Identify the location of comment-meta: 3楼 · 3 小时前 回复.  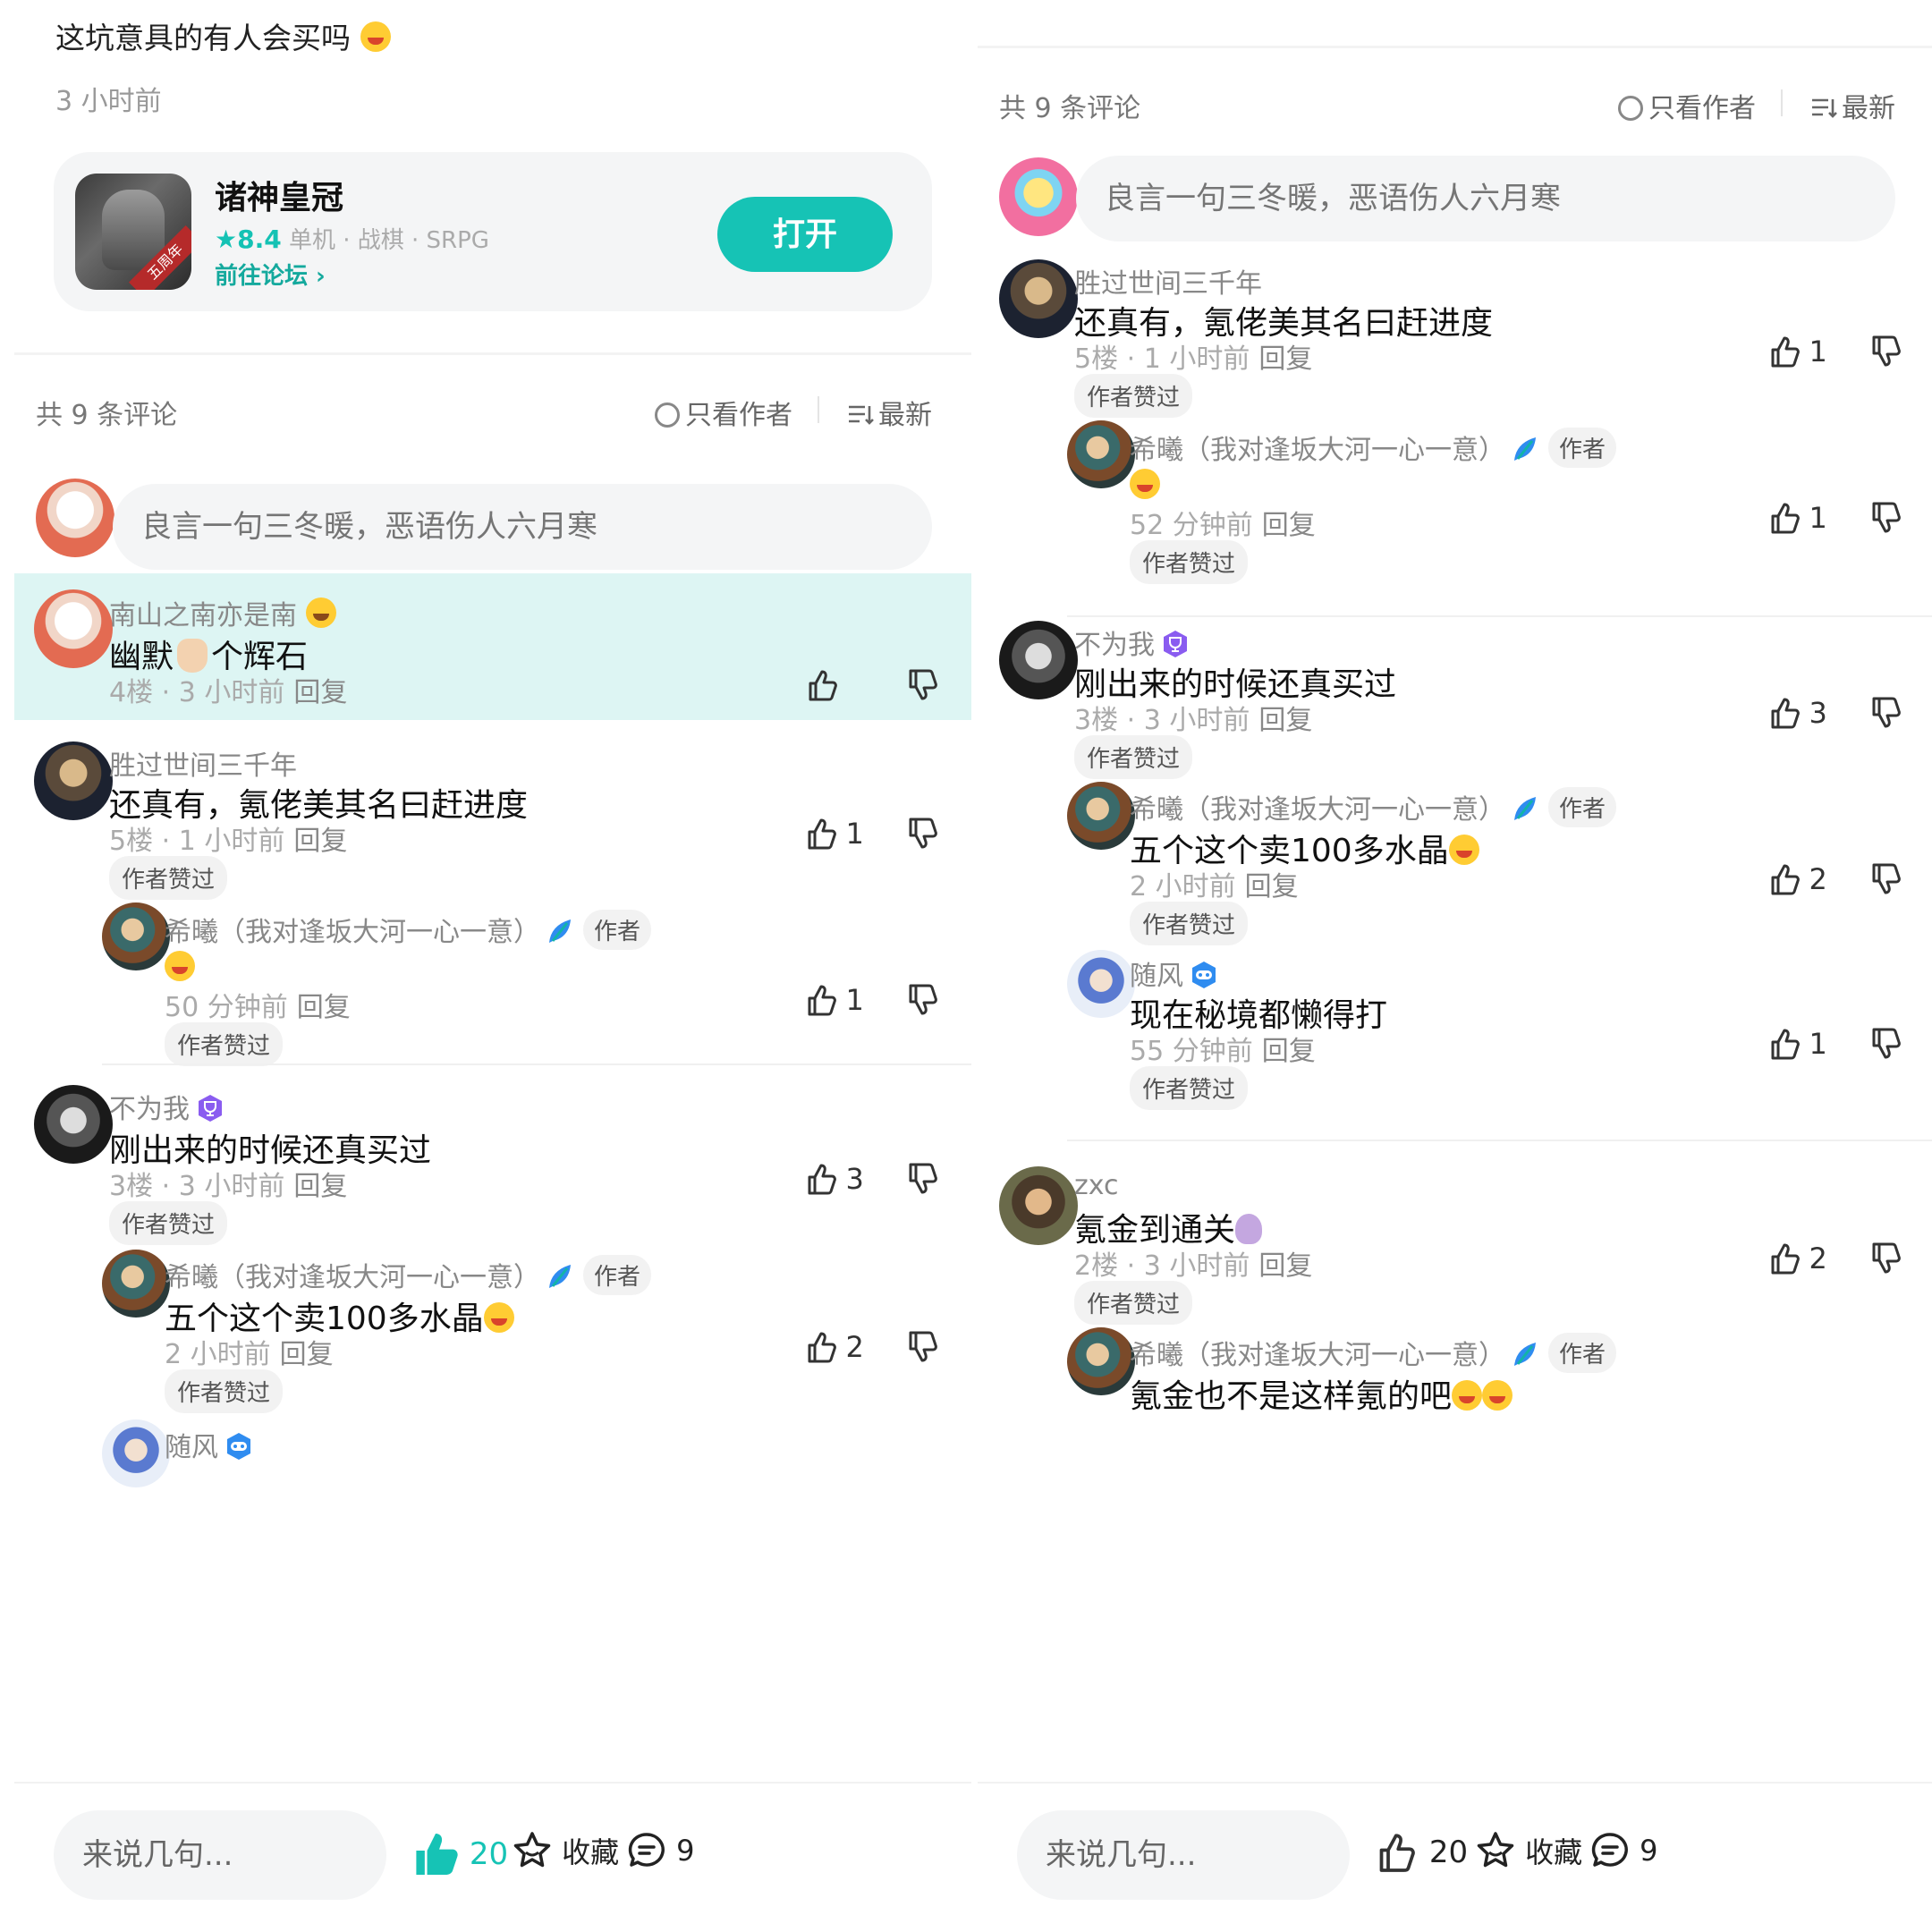
(1193, 720).